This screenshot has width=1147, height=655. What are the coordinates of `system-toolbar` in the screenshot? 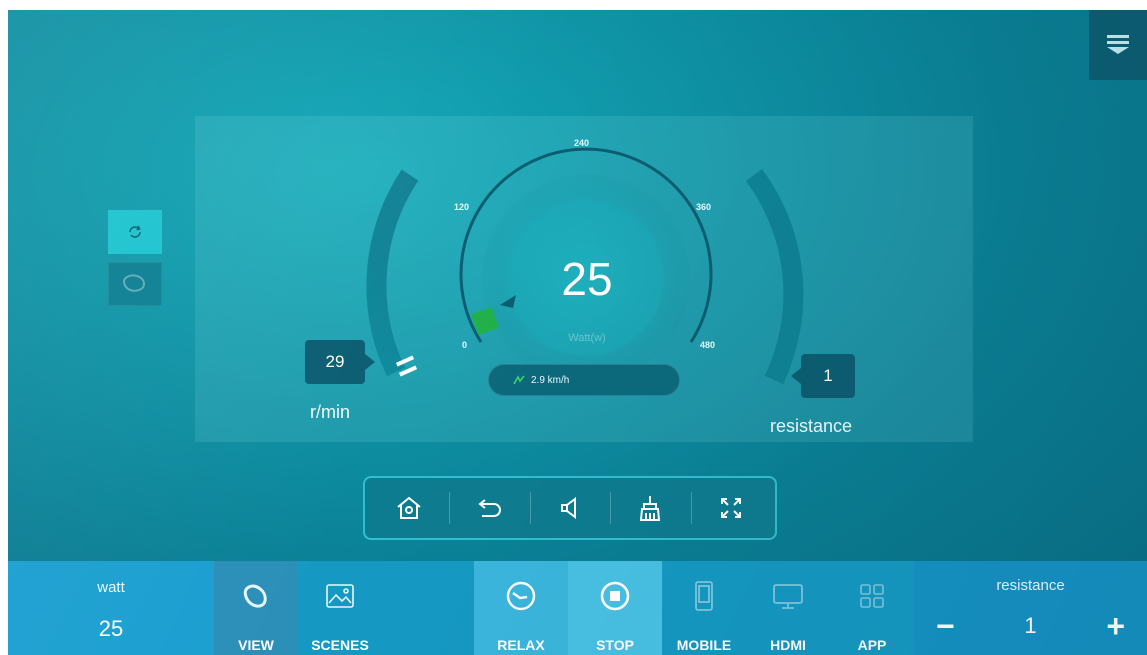 It's located at (570, 508).